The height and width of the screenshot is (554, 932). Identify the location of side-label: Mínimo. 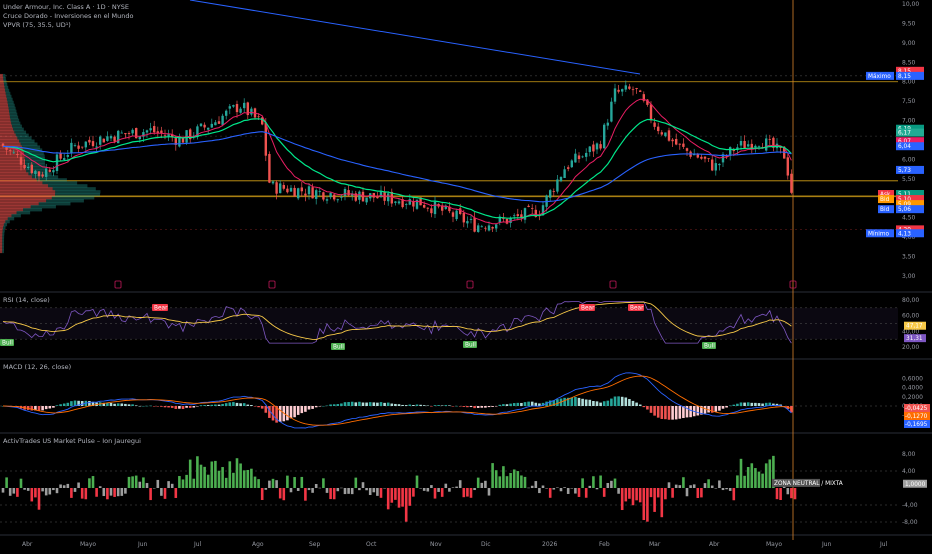
(879, 233).